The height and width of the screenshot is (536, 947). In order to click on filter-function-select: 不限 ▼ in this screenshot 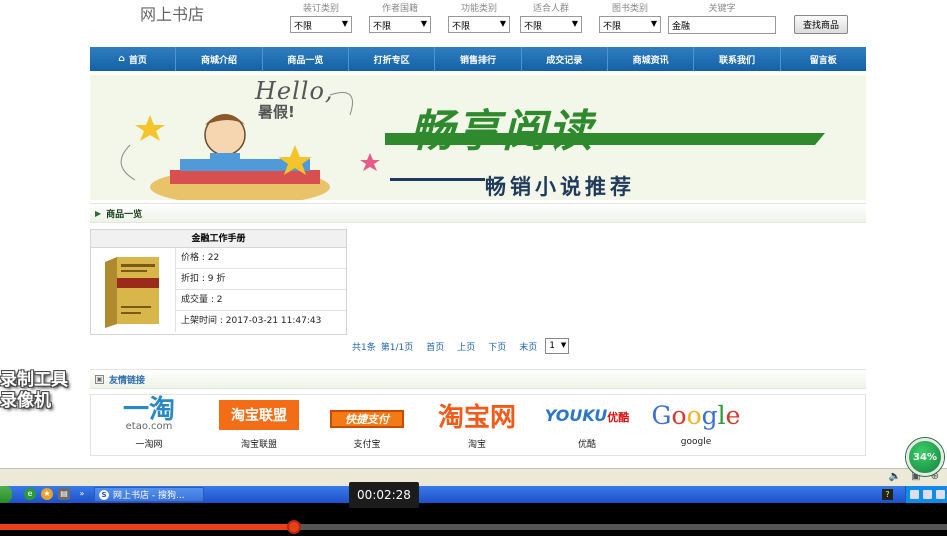, I will do `click(479, 24)`.